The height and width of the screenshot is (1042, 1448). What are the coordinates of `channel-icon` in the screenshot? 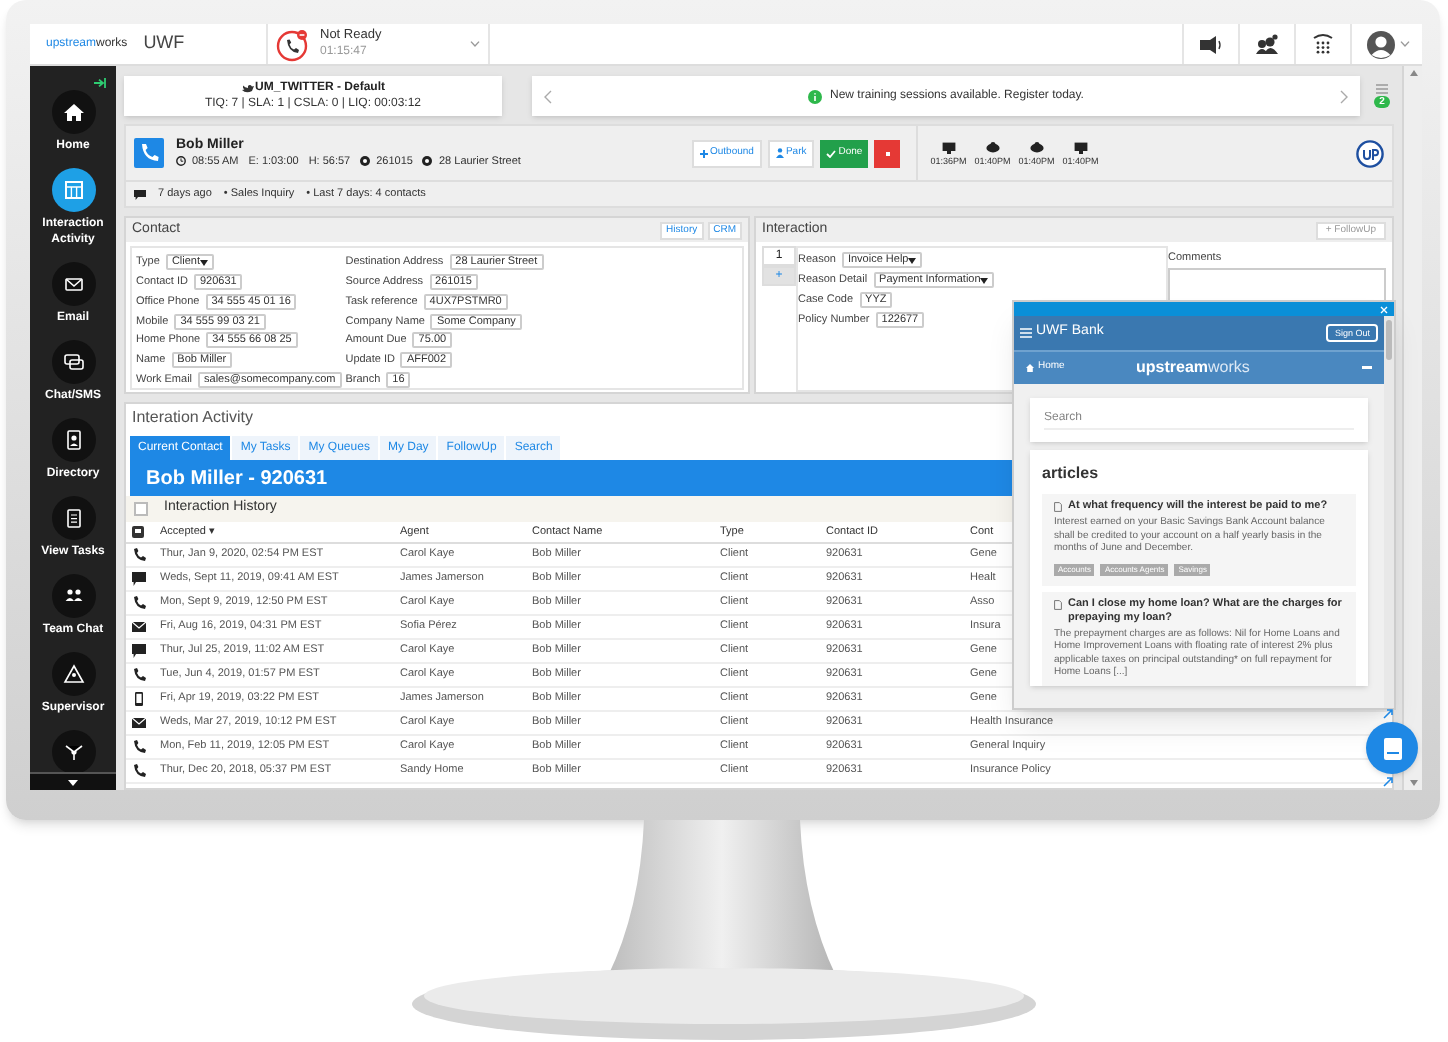 It's located at (138, 532).